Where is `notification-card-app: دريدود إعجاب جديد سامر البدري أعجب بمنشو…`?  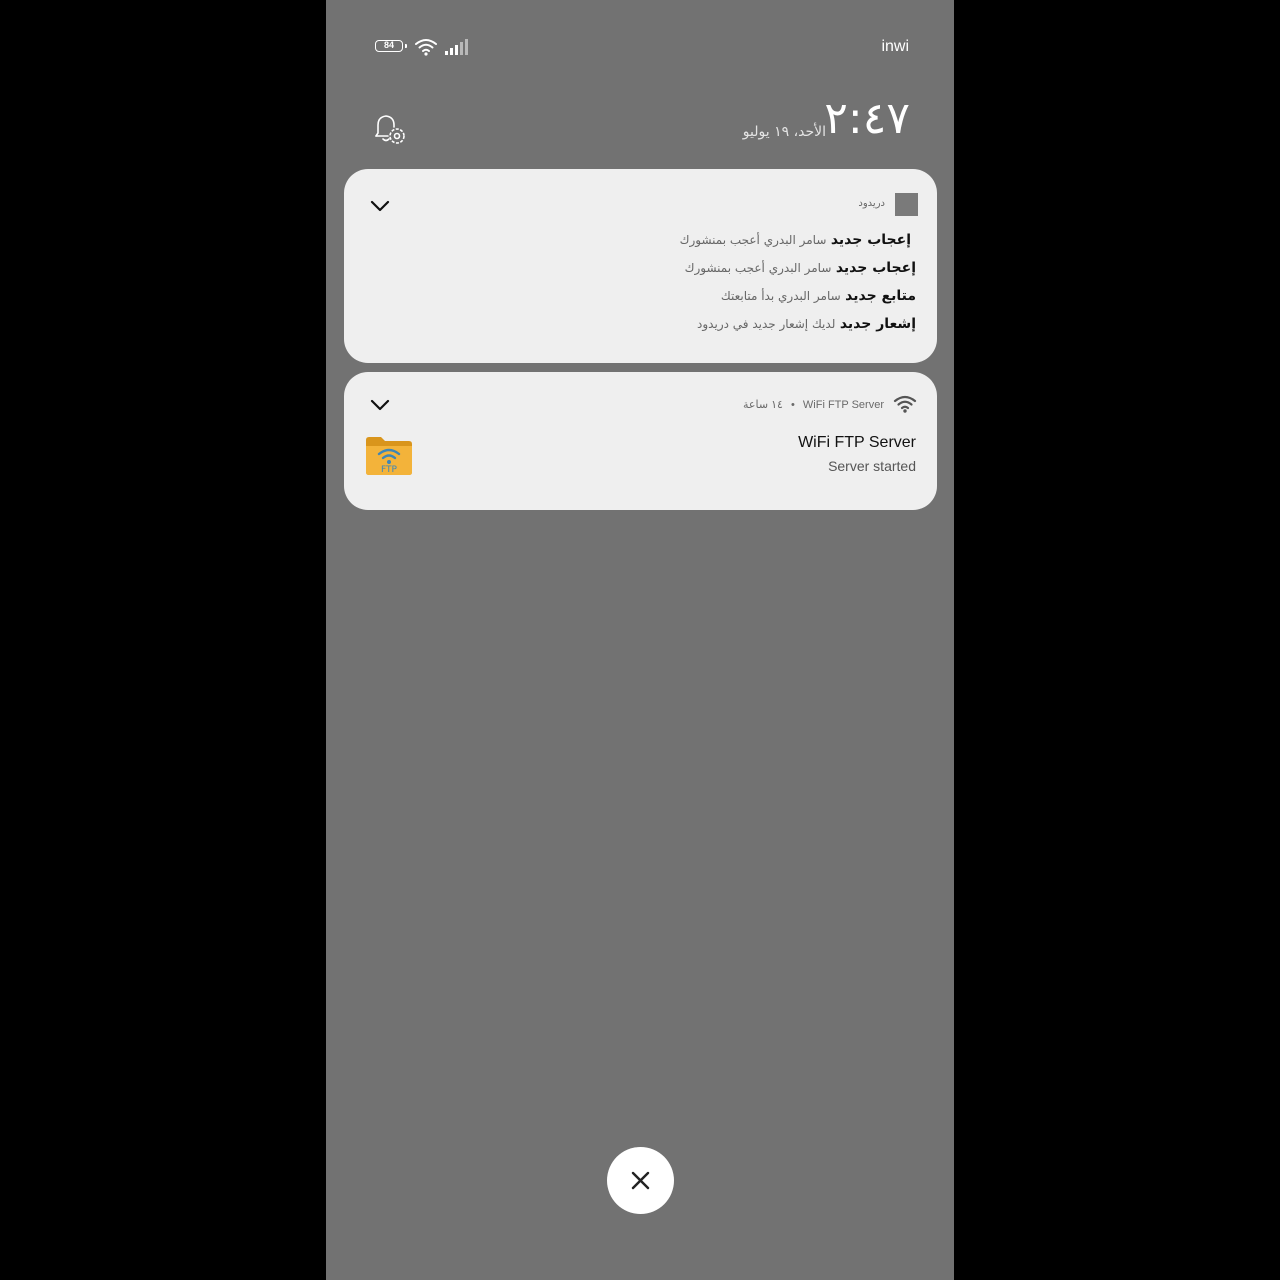 notification-card-app: دريدود إعجاب جديد سامر البدري أعجب بمنشو… is located at coordinates (640, 266).